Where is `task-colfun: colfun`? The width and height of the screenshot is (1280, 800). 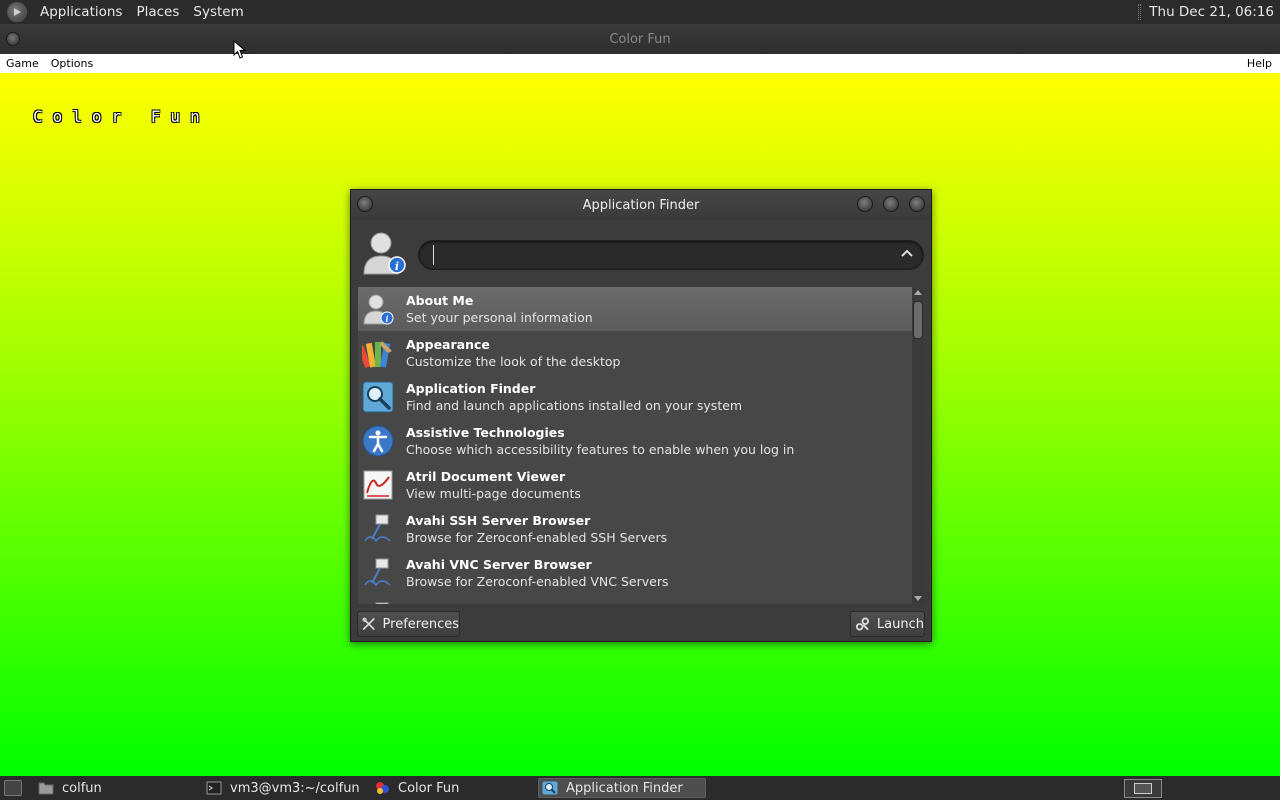
task-colfun: colfun is located at coordinates (118, 788).